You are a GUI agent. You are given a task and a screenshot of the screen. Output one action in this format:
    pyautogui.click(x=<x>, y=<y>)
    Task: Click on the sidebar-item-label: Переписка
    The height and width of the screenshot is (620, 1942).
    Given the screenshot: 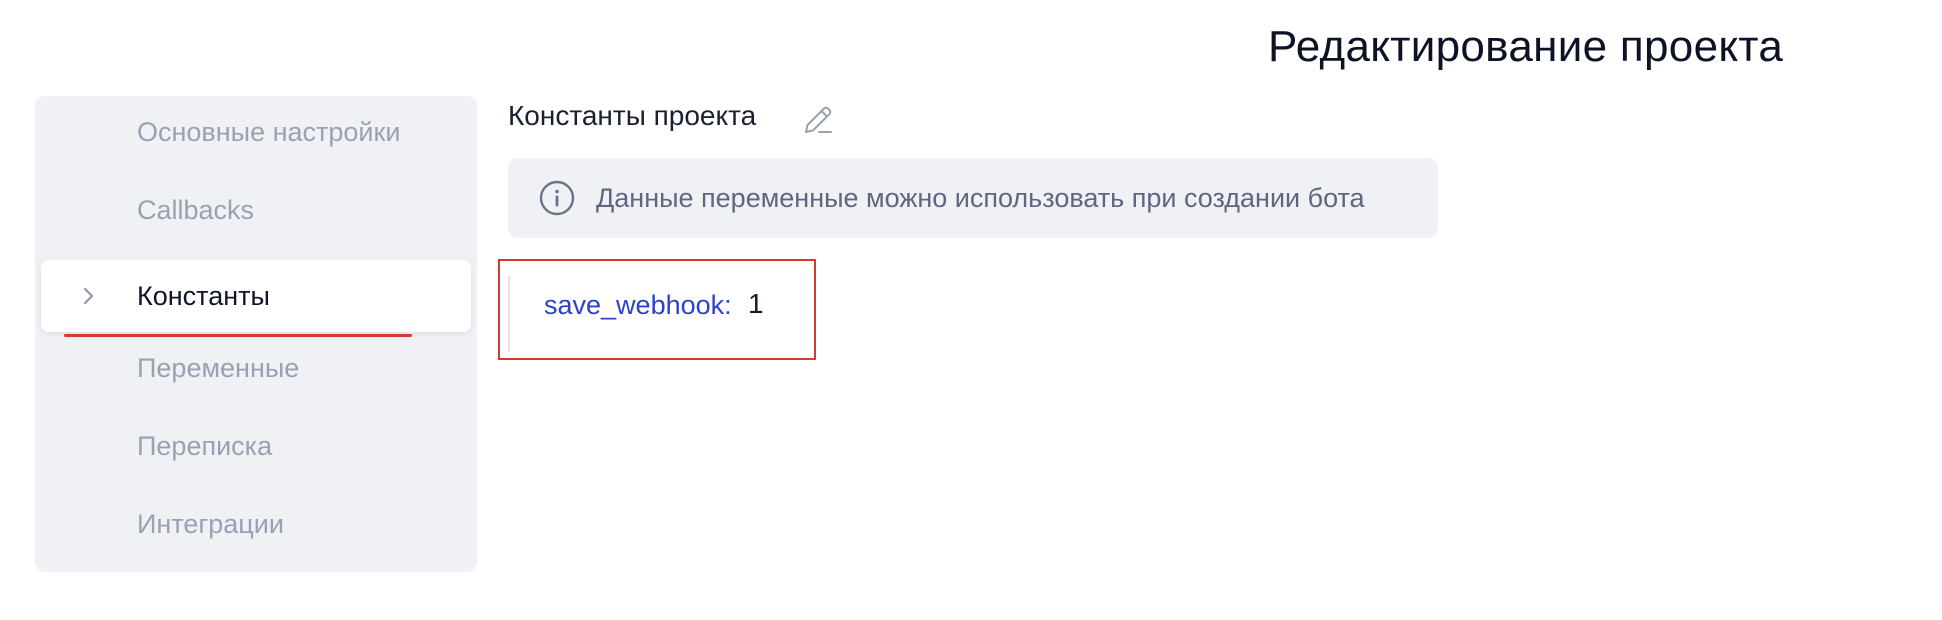 What is the action you would take?
    pyautogui.click(x=205, y=446)
    